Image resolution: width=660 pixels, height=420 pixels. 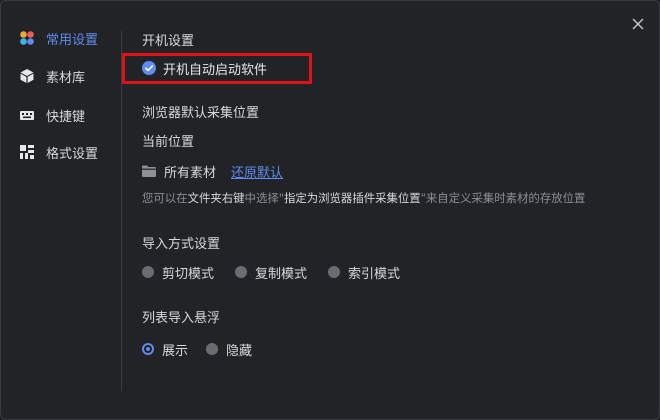 I want to click on sidebar-divider, so click(x=121, y=211).